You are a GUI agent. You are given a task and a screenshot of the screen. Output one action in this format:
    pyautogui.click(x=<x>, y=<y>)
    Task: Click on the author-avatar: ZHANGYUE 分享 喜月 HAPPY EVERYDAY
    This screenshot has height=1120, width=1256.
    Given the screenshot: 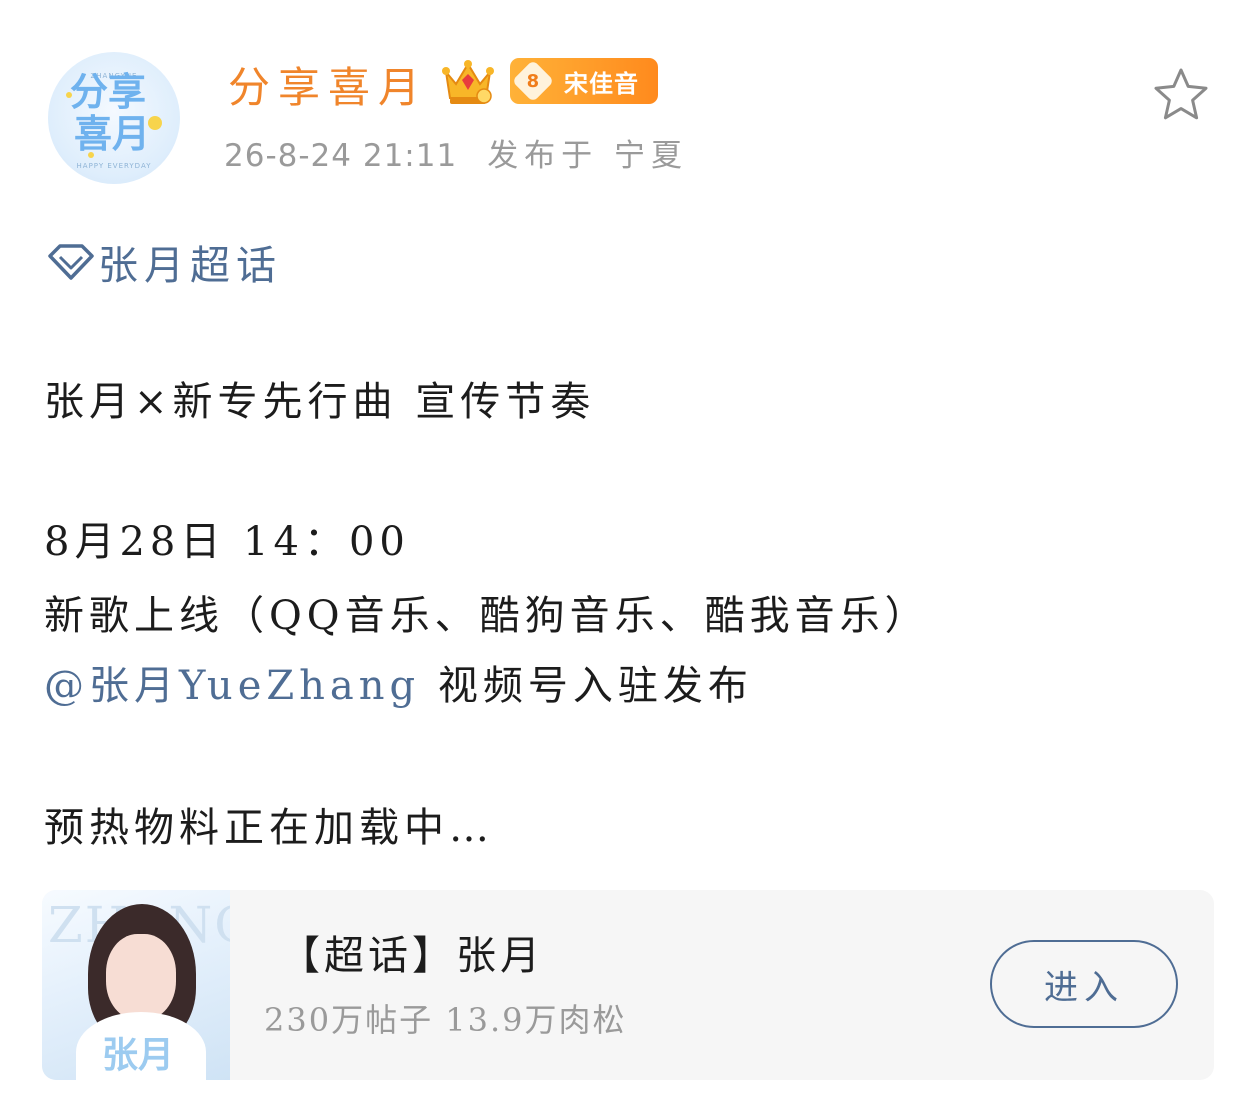 What is the action you would take?
    pyautogui.click(x=114, y=118)
    